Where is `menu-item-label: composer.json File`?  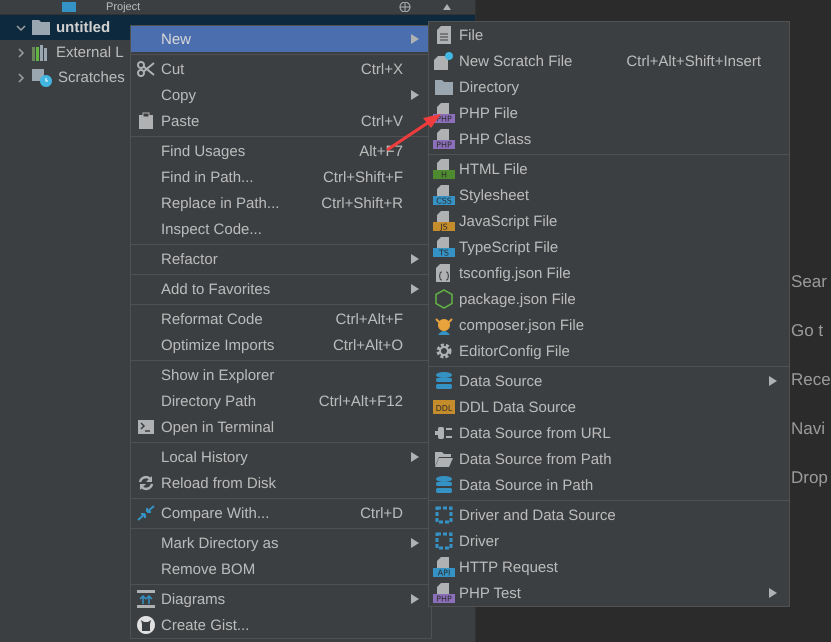 menu-item-label: composer.json File is located at coordinates (522, 325).